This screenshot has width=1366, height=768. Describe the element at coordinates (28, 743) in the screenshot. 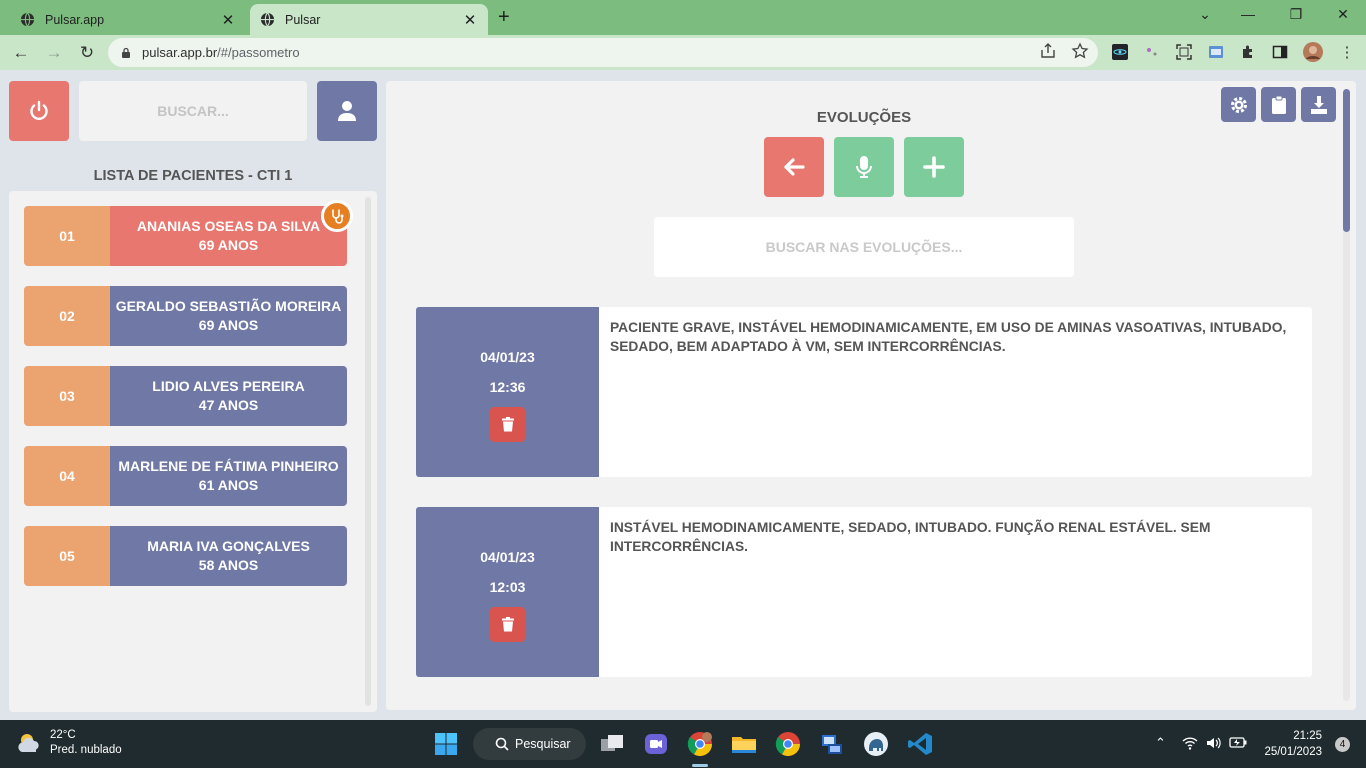

I see `cloudy-weather-icon` at that location.